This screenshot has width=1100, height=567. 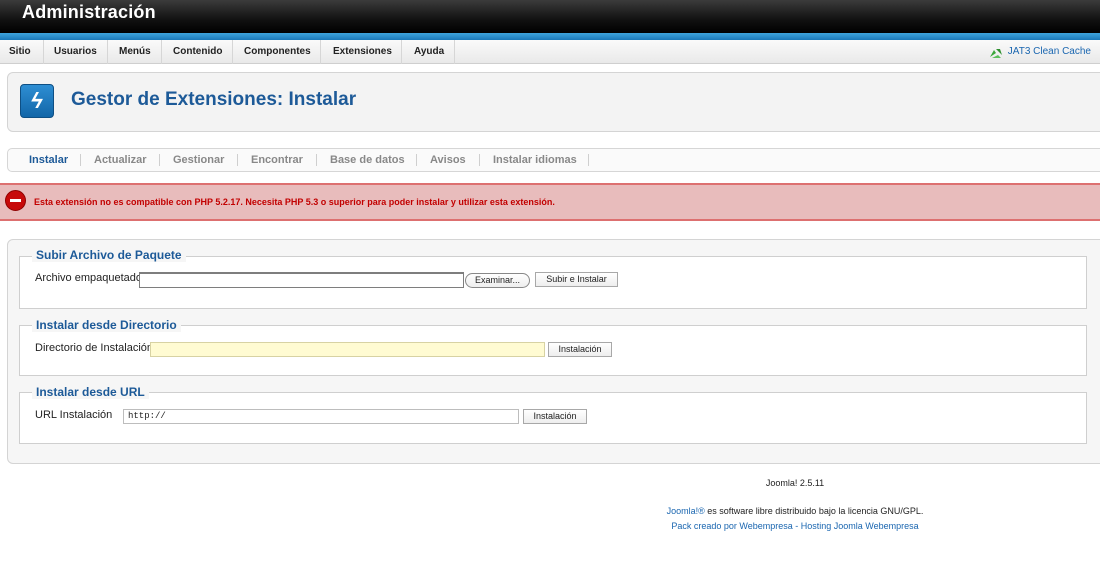 I want to click on clean-cache-label: JAT3 Clean Cache, so click(x=1049, y=51).